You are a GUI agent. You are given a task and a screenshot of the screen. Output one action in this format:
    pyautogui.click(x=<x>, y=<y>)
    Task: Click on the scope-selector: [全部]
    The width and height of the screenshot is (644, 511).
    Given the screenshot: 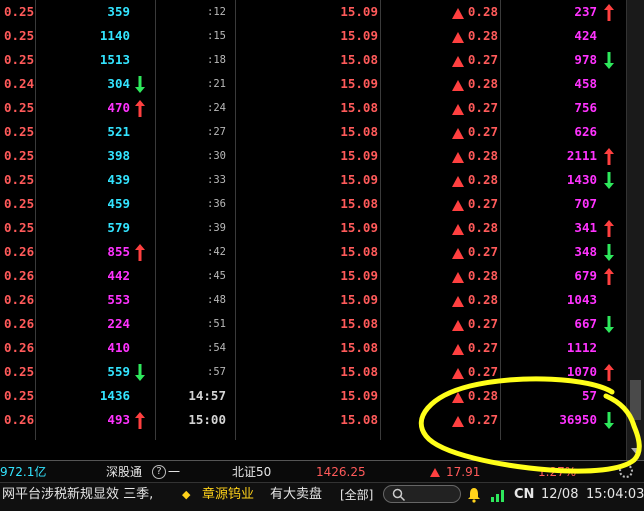 What is the action you would take?
    pyautogui.click(x=356, y=495)
    